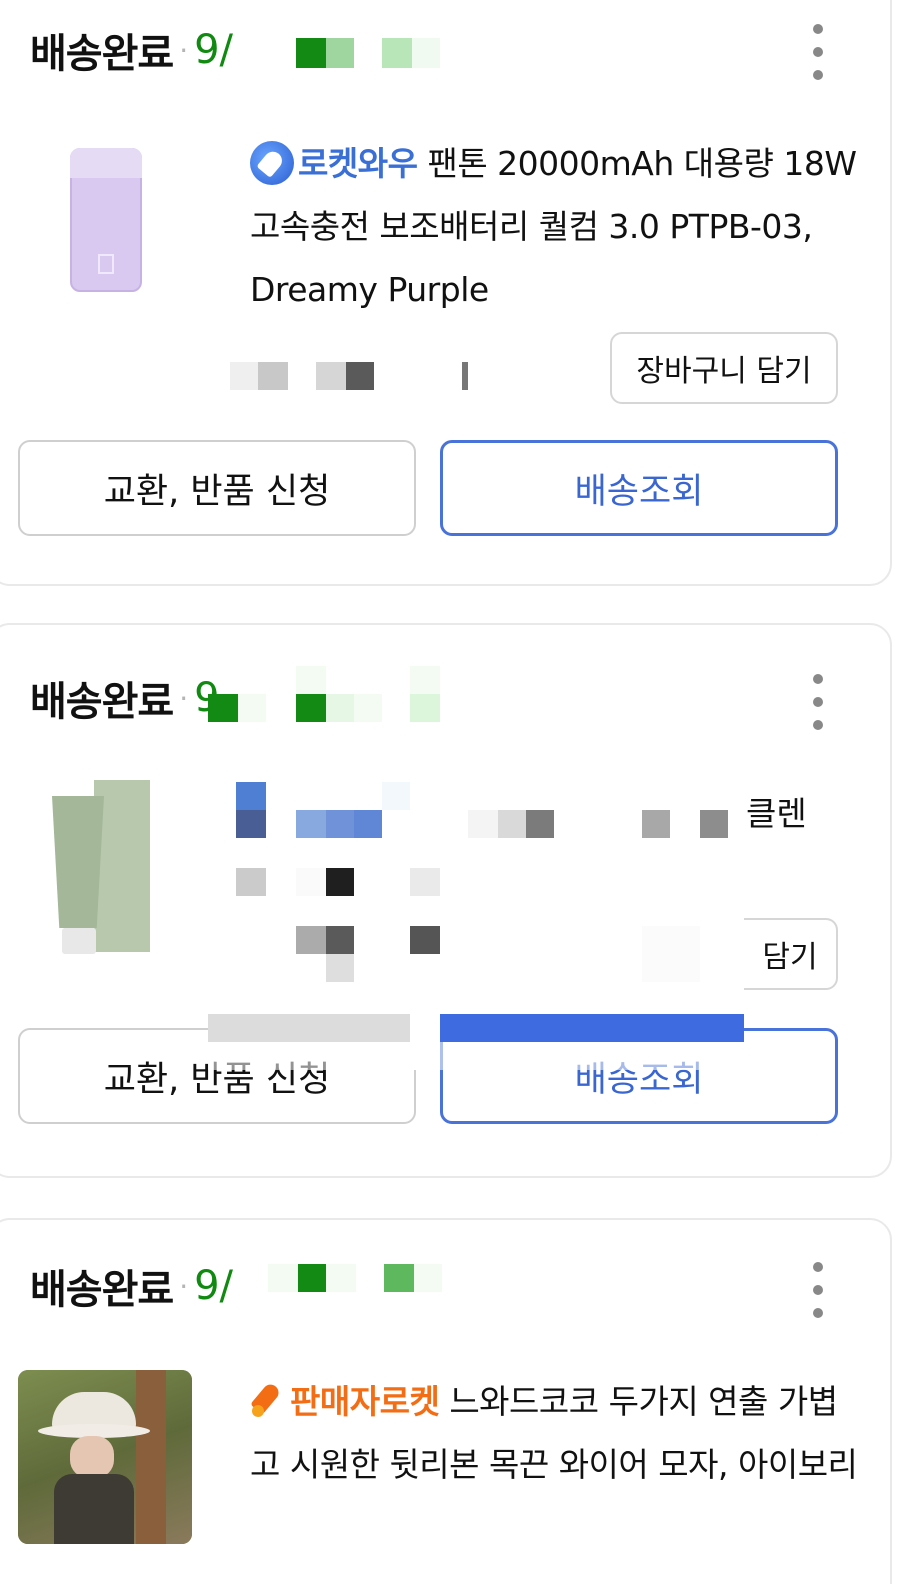 This screenshot has width=900, height=1584. What do you see at coordinates (272, 163) in the screenshot?
I see `rocket-wow-icon` at bounding box center [272, 163].